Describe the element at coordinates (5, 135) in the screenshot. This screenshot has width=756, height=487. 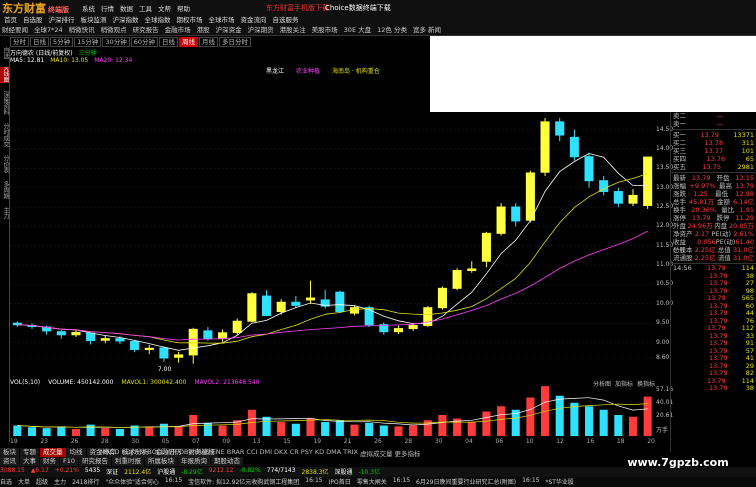
I see `left-nav-item-3: 分时成交` at that location.